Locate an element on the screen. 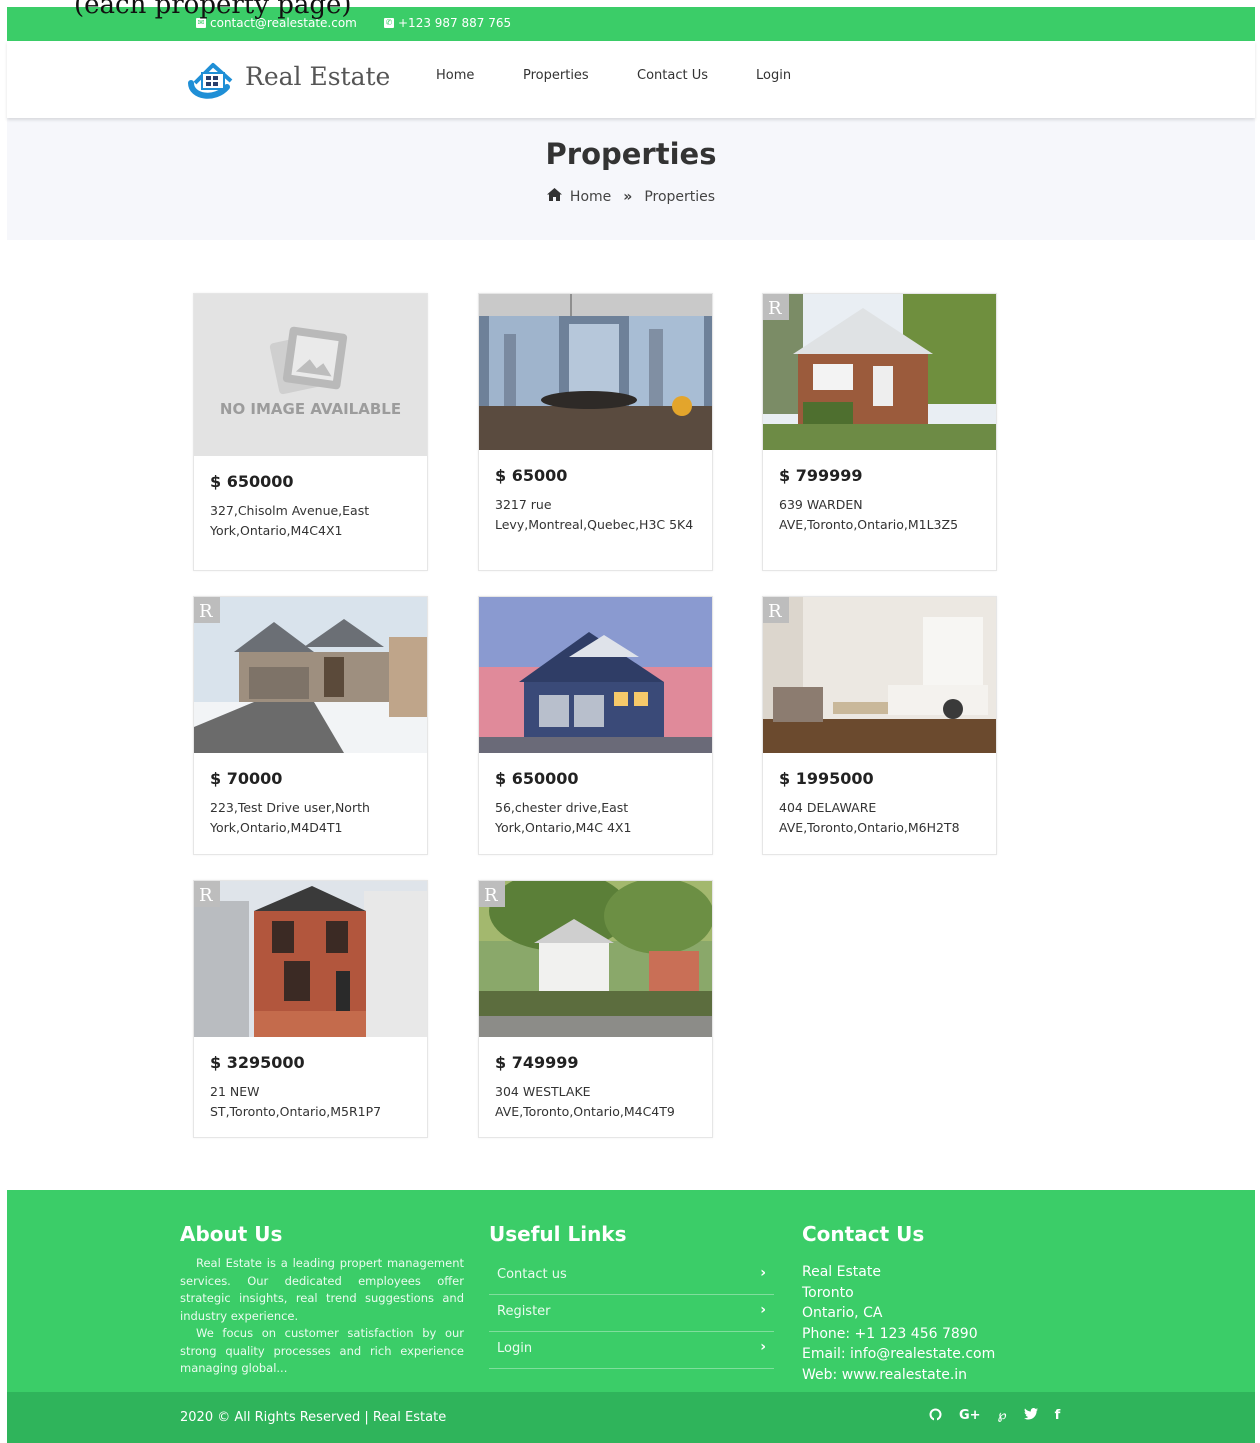  footer-link-contact-us: Contact us › is located at coordinates (631, 1276).